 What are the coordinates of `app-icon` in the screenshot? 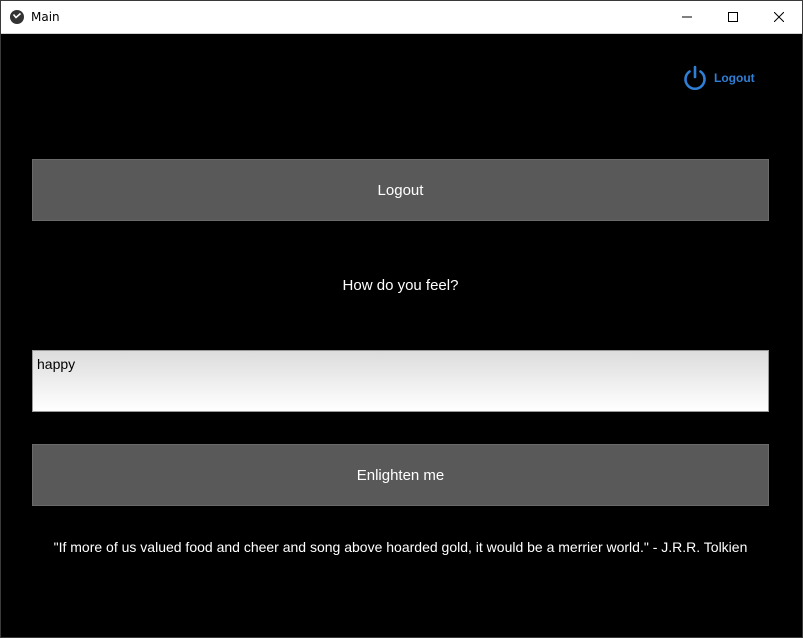 It's located at (17, 17).